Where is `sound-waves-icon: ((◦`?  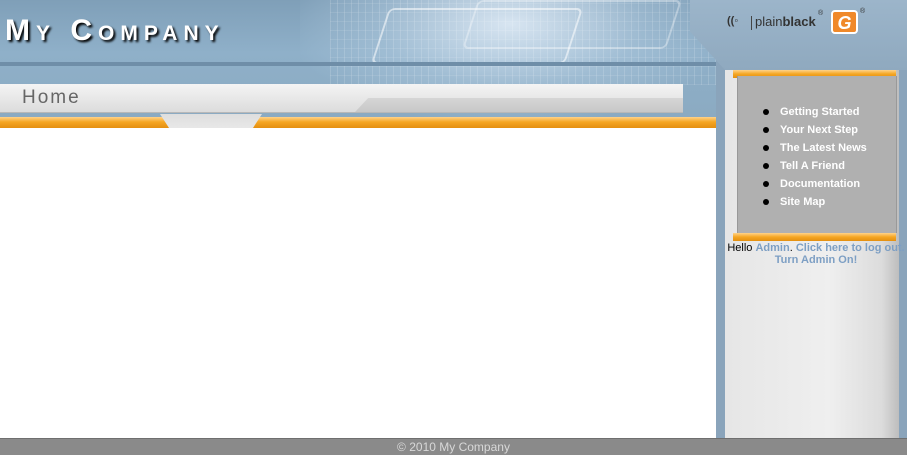 sound-waves-icon: ((◦ is located at coordinates (733, 21).